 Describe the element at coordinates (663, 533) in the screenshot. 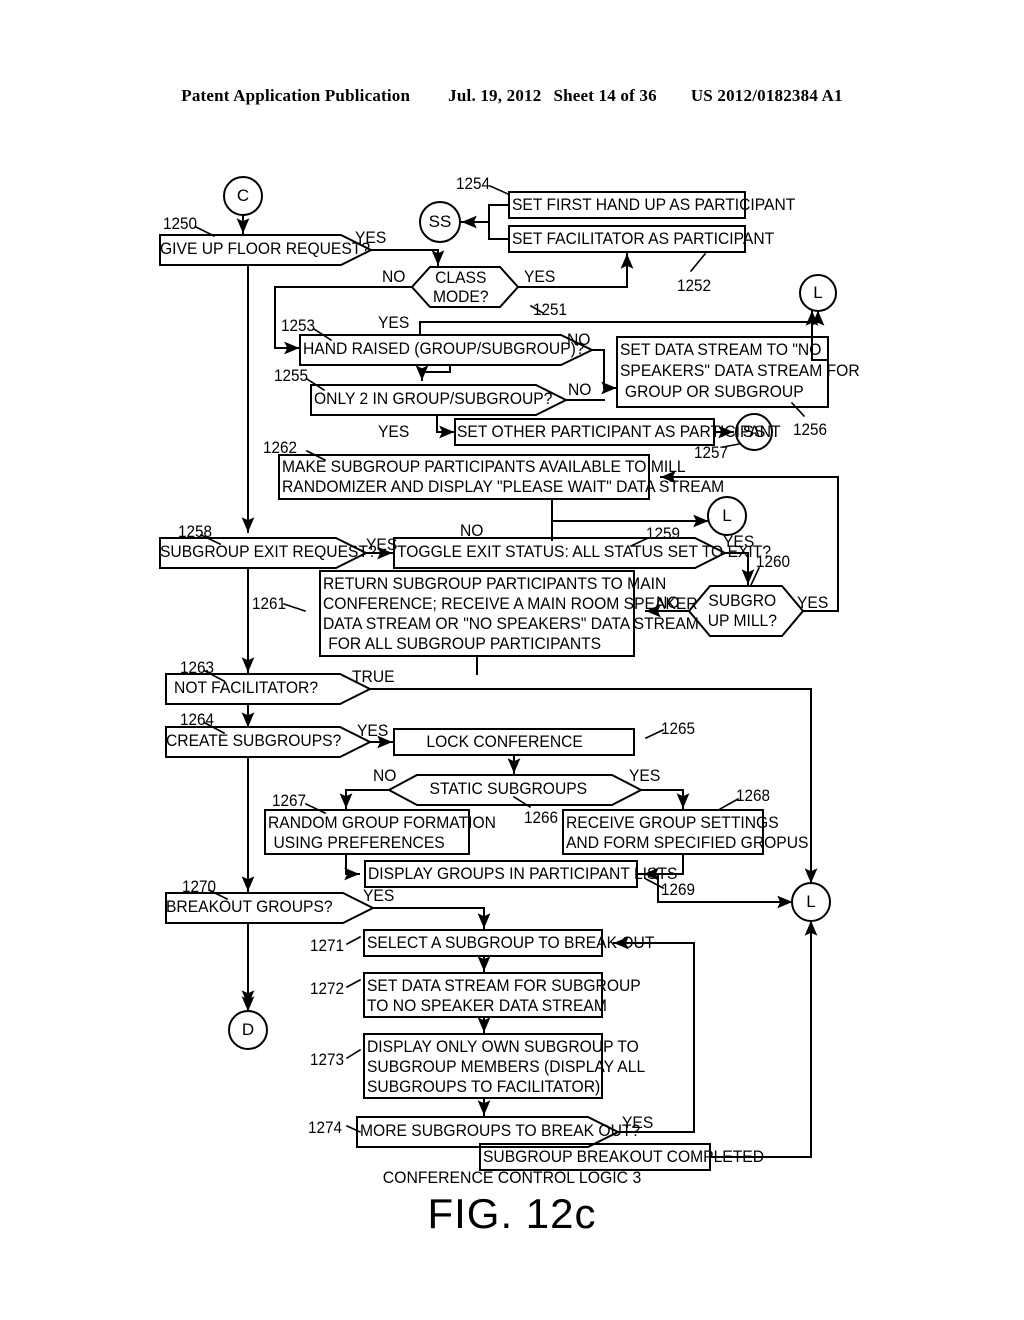

I see `ref-1259: 1259` at that location.